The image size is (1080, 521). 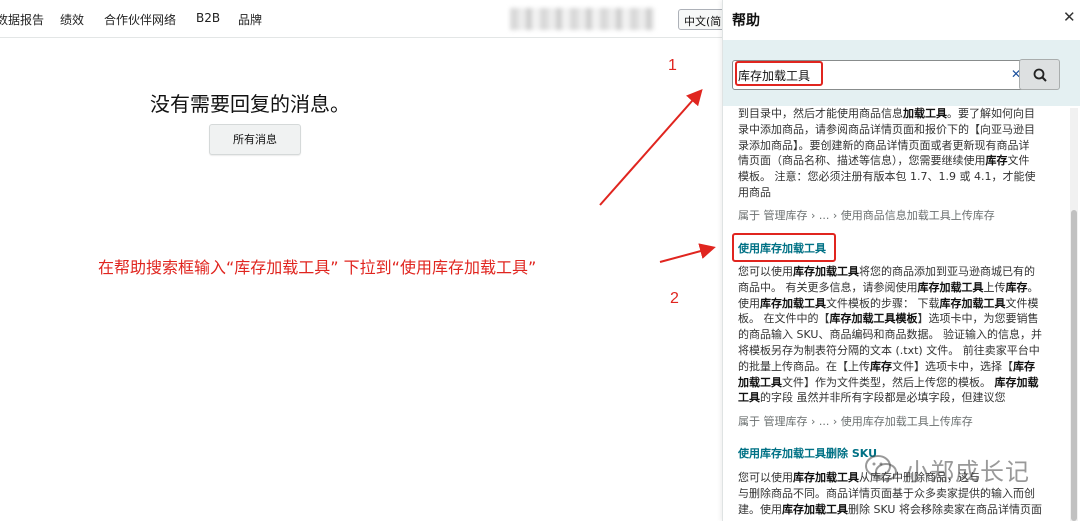 I want to click on annotation-arrows, so click(x=657, y=176).